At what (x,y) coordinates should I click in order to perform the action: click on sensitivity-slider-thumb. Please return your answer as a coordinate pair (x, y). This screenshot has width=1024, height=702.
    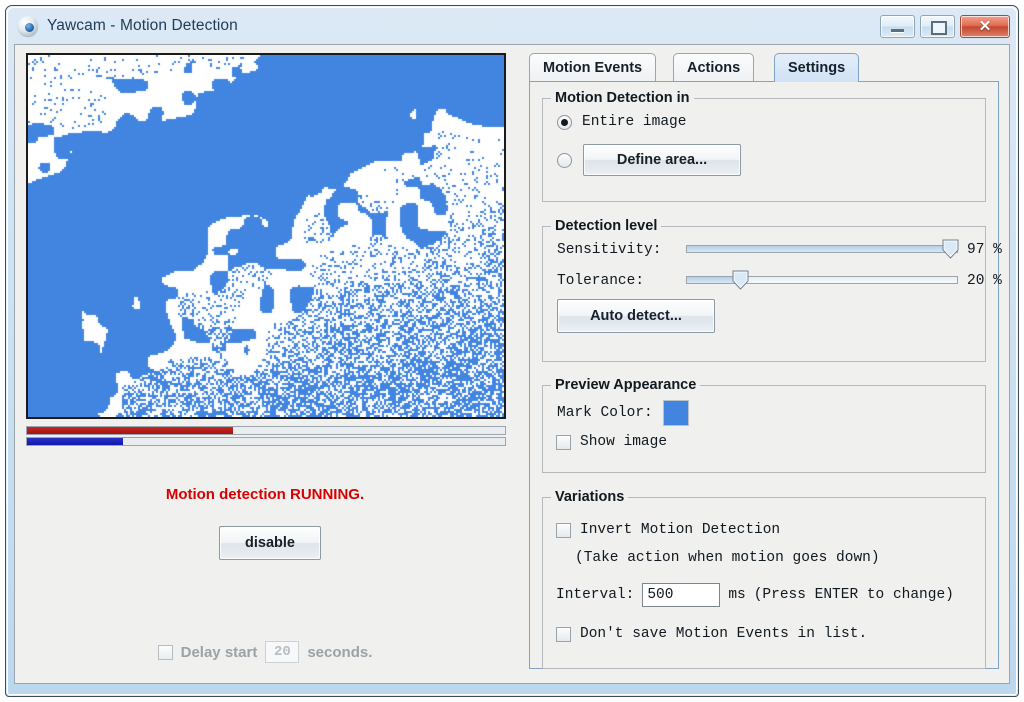
    Looking at the image, I should click on (950, 249).